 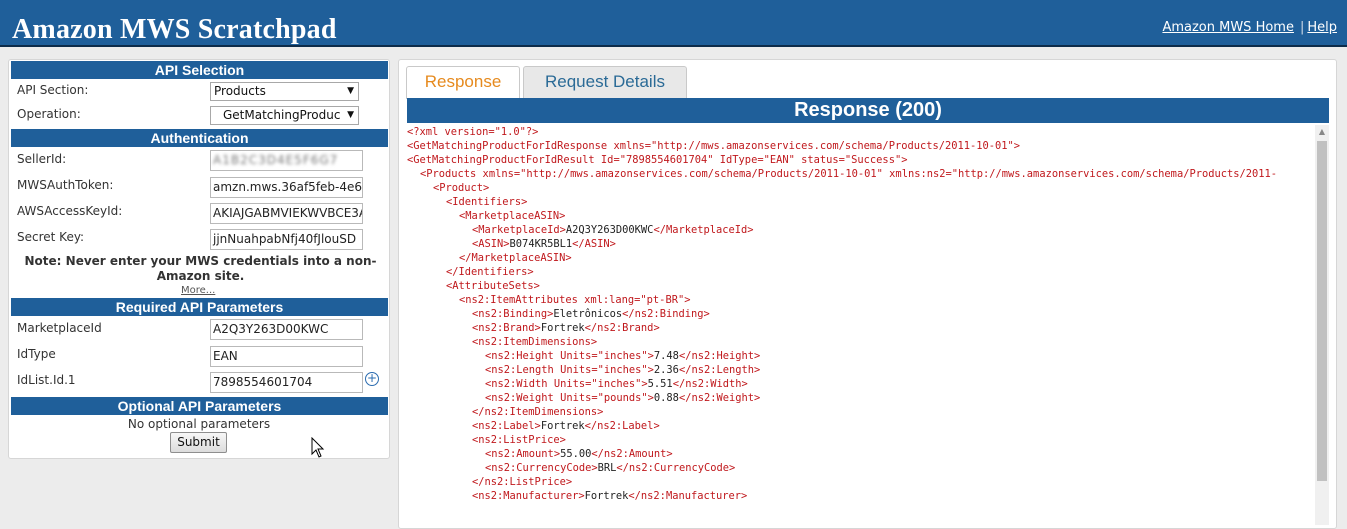 I want to click on xml-text-value: 7.48, so click(x=666, y=356).